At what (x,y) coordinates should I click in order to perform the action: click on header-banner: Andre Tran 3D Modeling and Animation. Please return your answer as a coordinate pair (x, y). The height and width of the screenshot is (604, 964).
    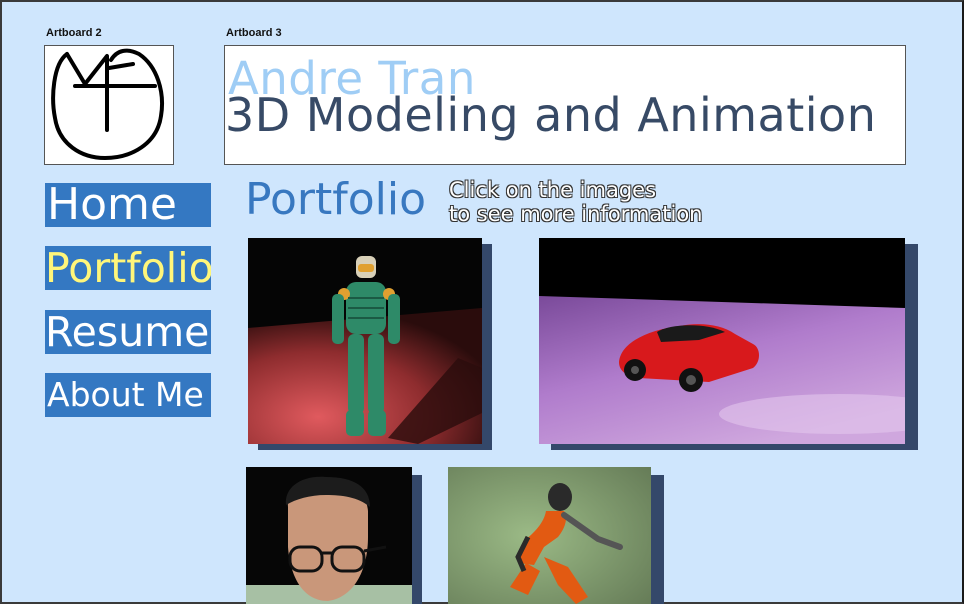
    Looking at the image, I should click on (565, 105).